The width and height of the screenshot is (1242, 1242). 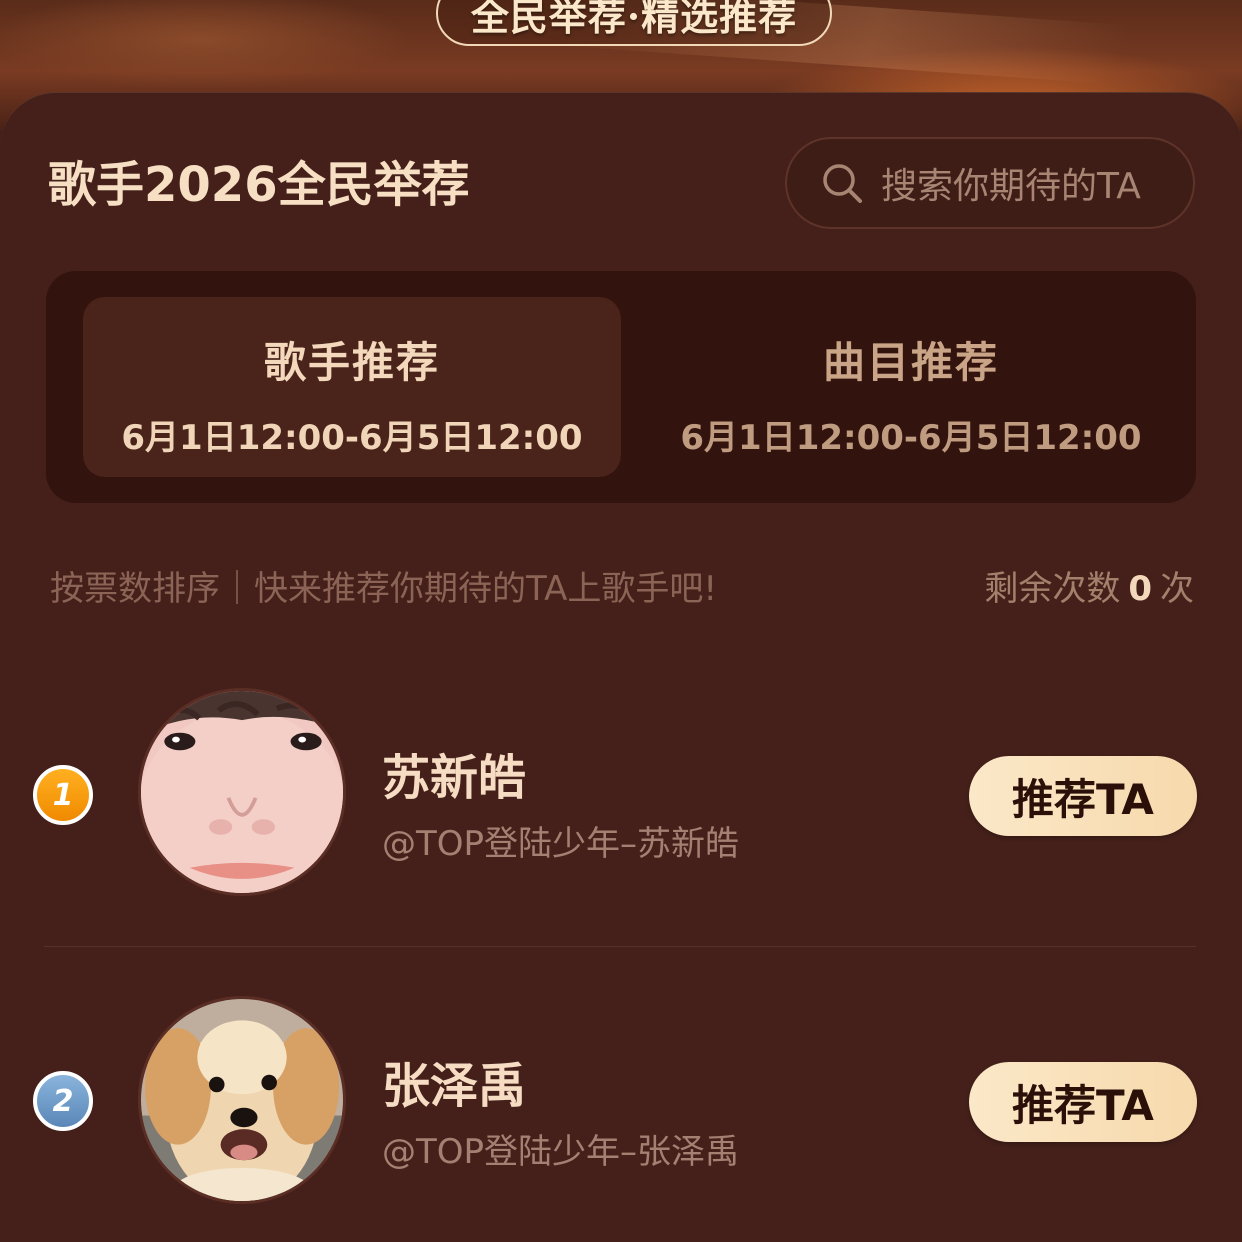 I want to click on remaining-votes: 剩余次数 0 次, so click(x=1089, y=585).